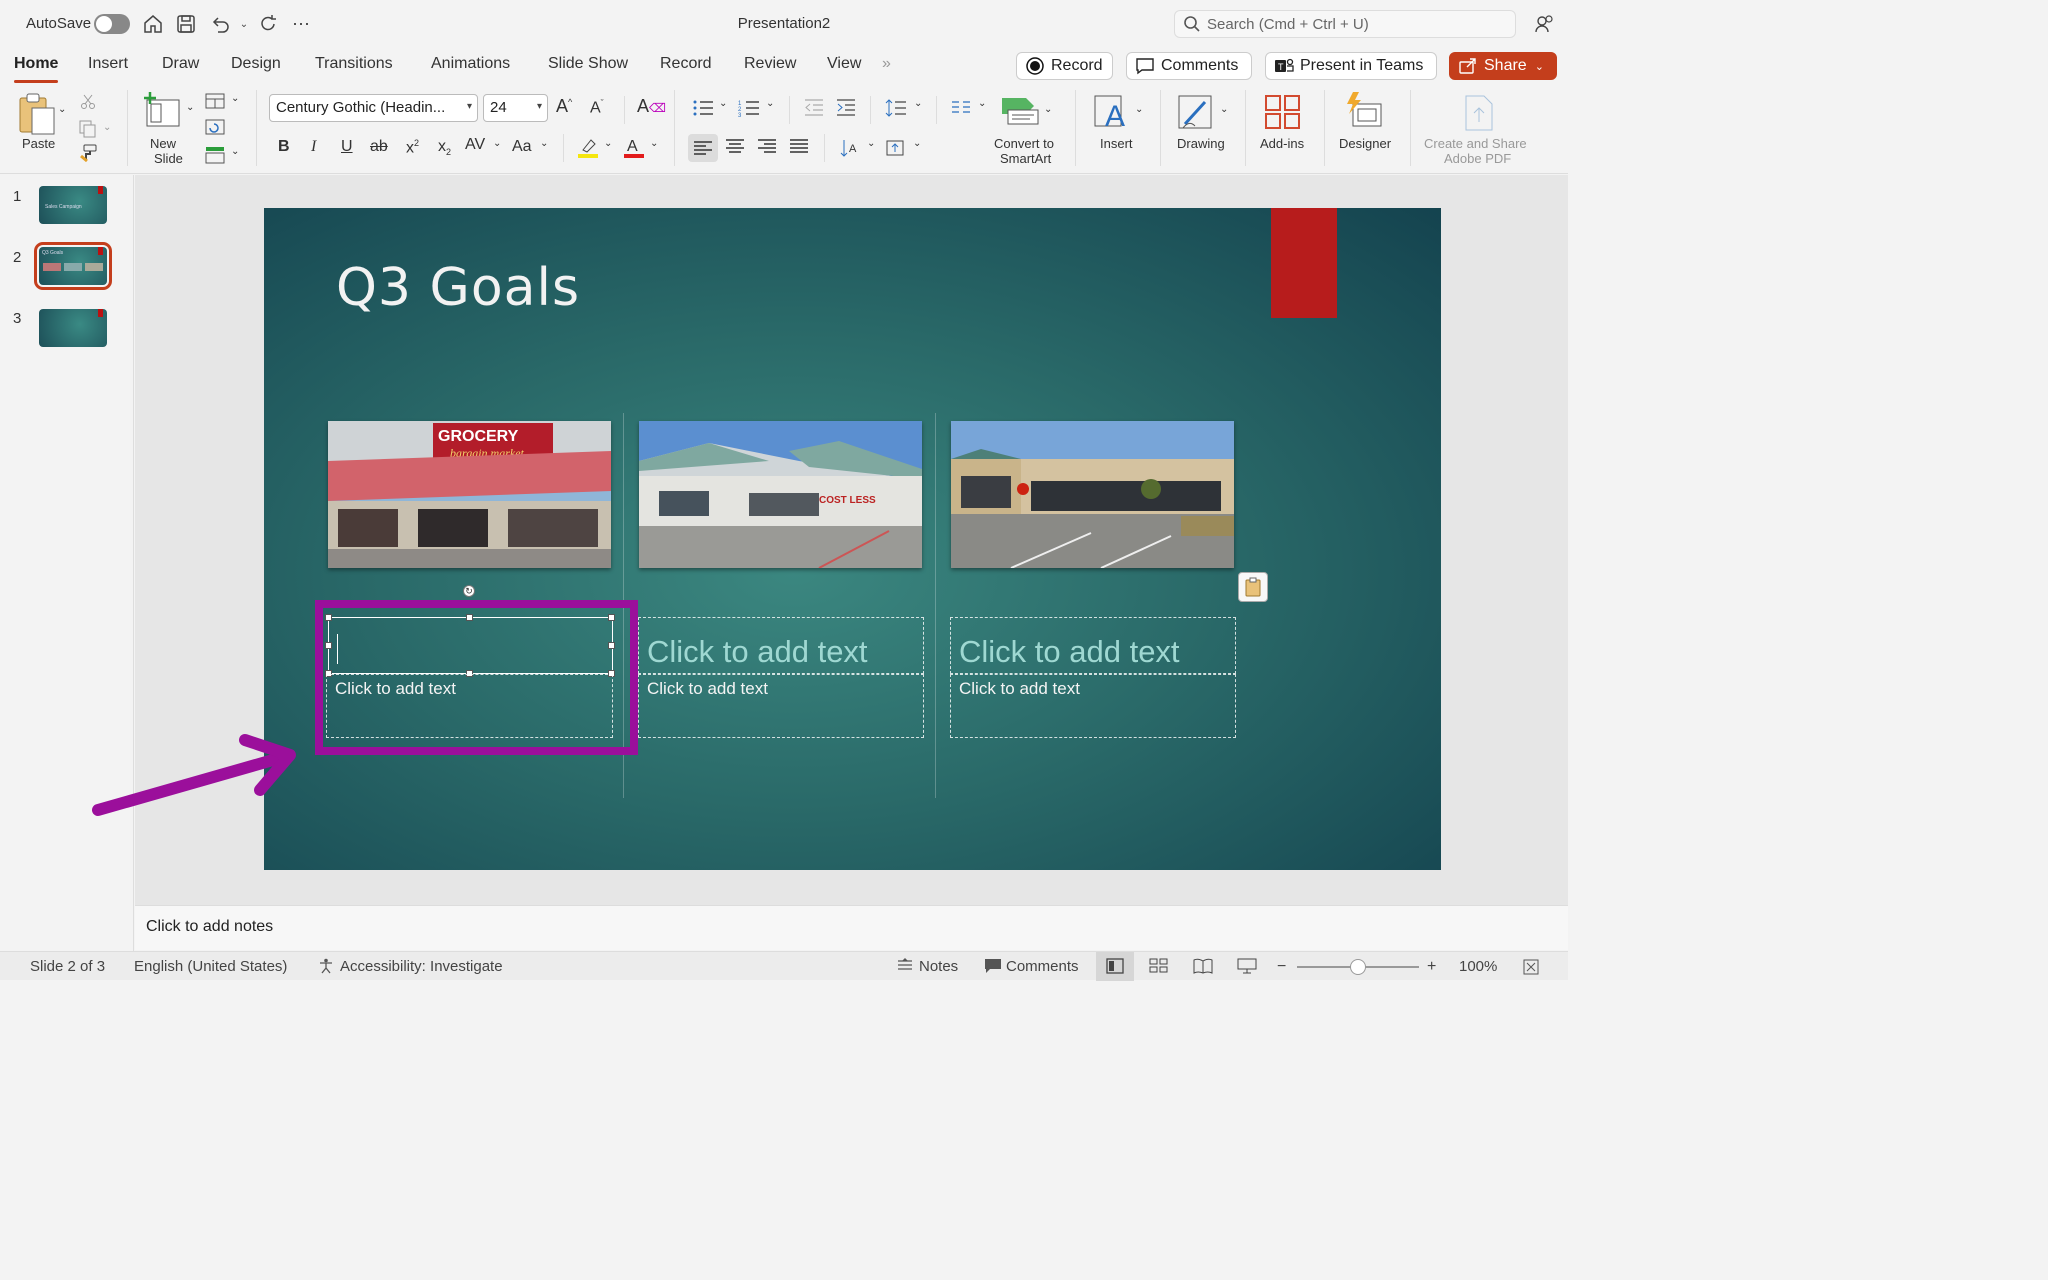  What do you see at coordinates (244, 24) in the screenshot?
I see `undo-dropdown-icon: ⌄` at bounding box center [244, 24].